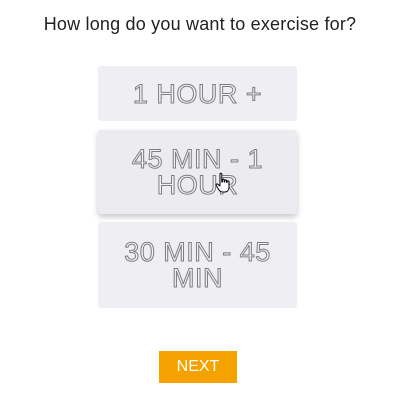 The height and width of the screenshot is (400, 400). Describe the element at coordinates (198, 367) in the screenshot. I see `next-button: NEXT` at that location.